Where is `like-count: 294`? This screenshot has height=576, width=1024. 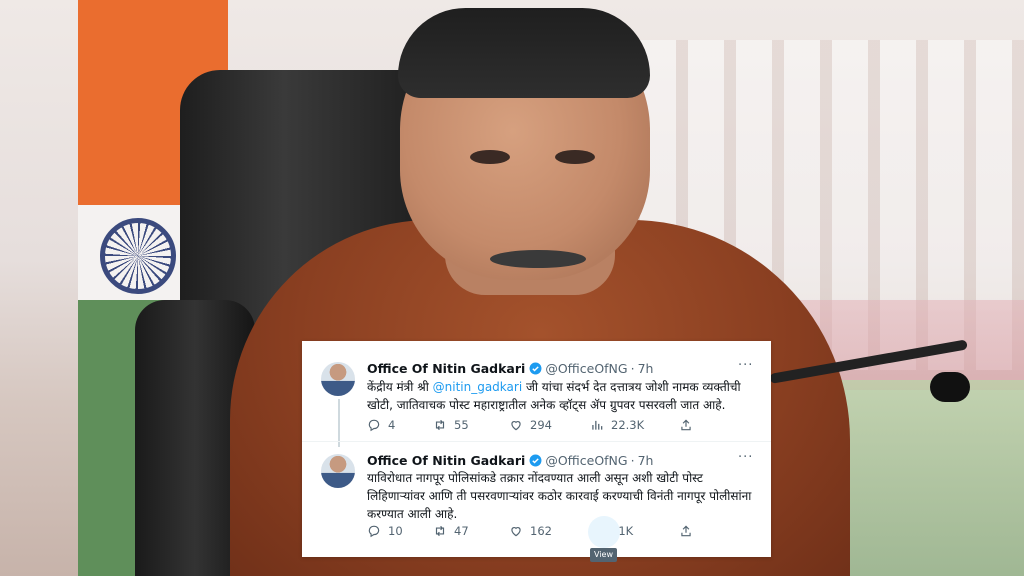 like-count: 294 is located at coordinates (541, 425).